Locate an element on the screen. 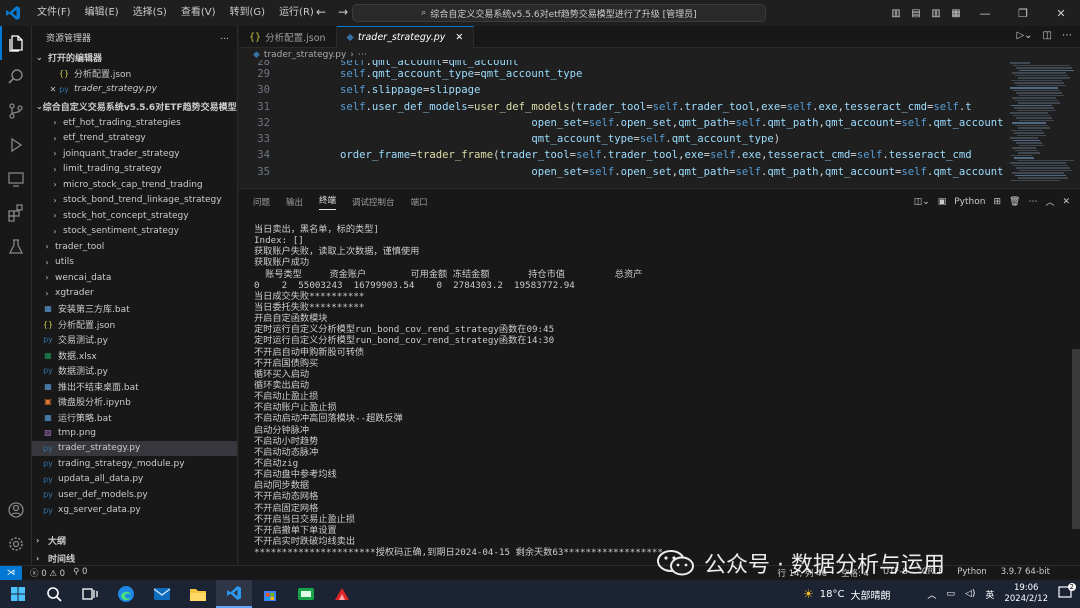  ports-indicator: ⚲ 0 is located at coordinates (80, 573).